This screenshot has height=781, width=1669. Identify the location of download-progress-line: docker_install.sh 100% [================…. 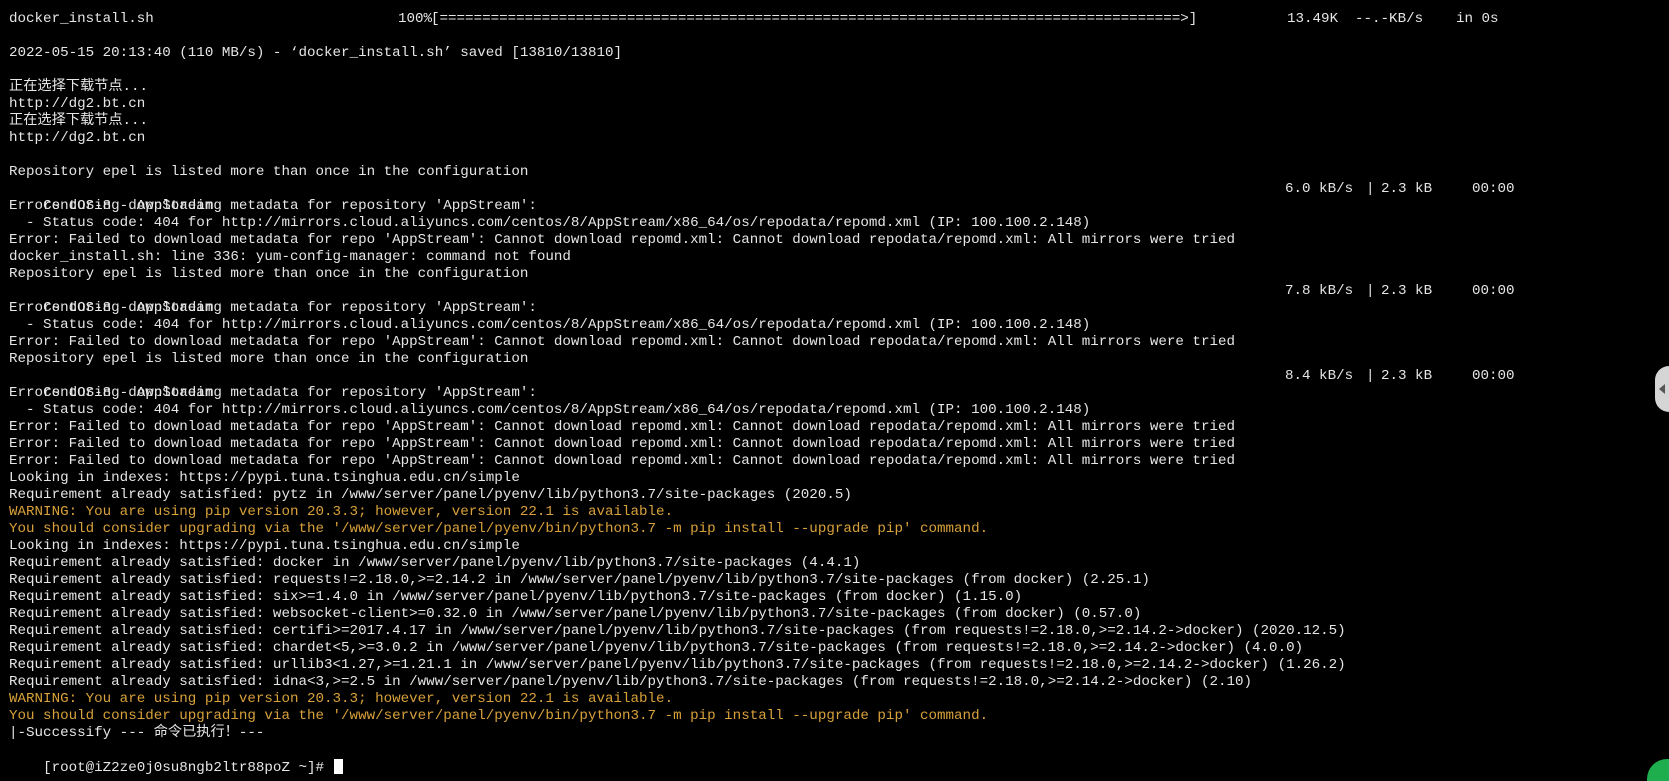
(839, 19).